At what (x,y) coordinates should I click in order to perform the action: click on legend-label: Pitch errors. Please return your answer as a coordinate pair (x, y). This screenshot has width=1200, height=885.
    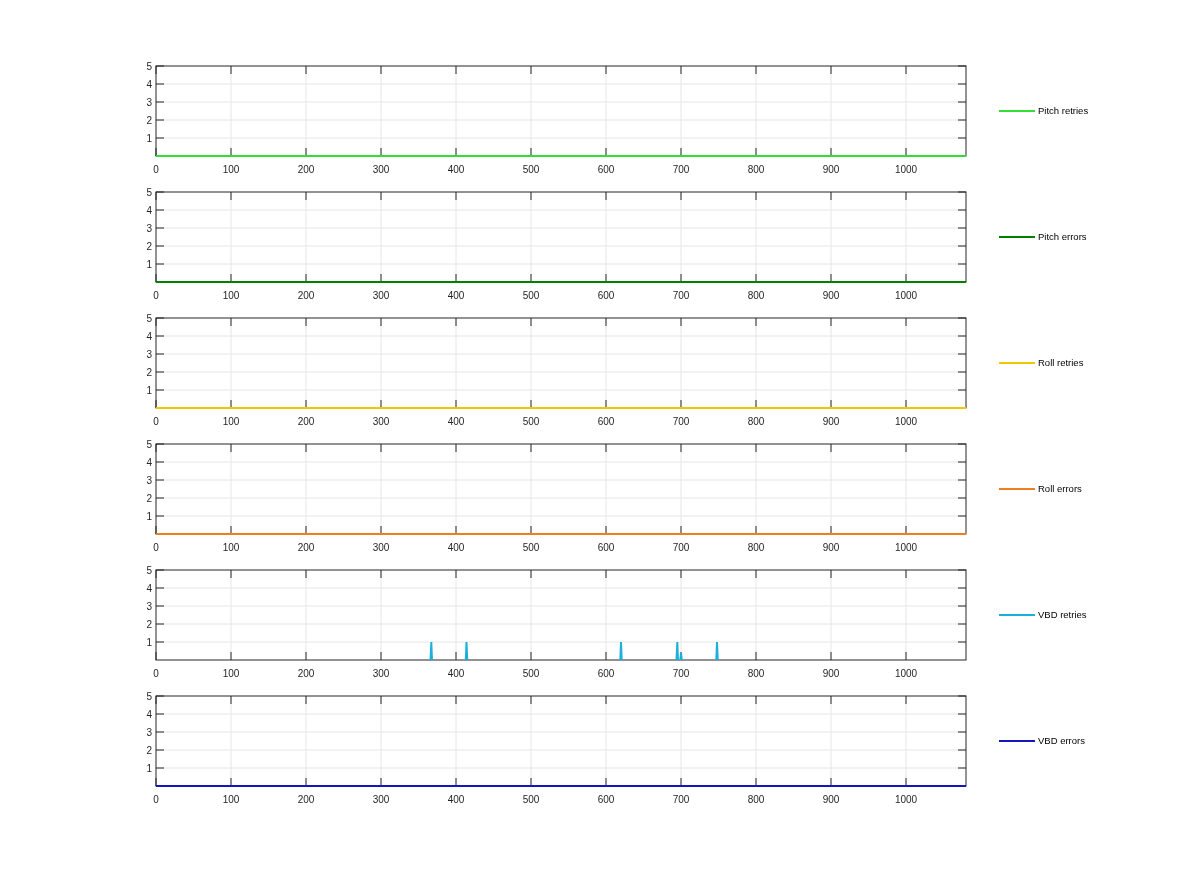
    Looking at the image, I should click on (1062, 237).